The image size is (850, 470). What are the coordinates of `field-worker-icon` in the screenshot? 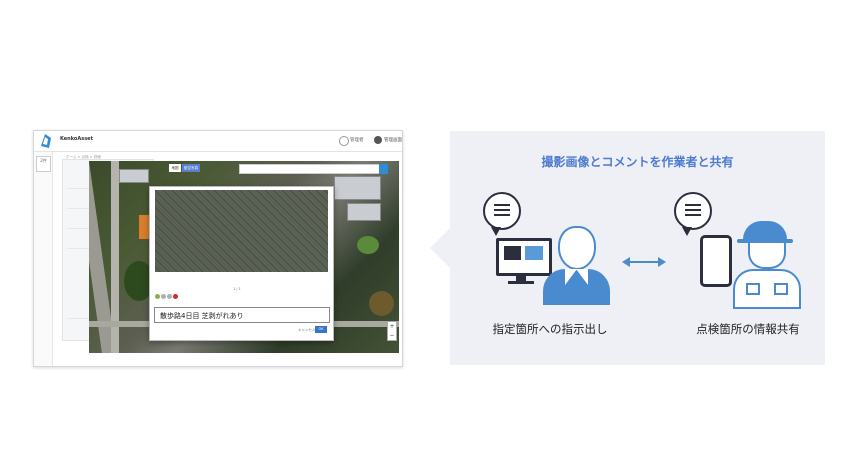 It's located at (767, 256).